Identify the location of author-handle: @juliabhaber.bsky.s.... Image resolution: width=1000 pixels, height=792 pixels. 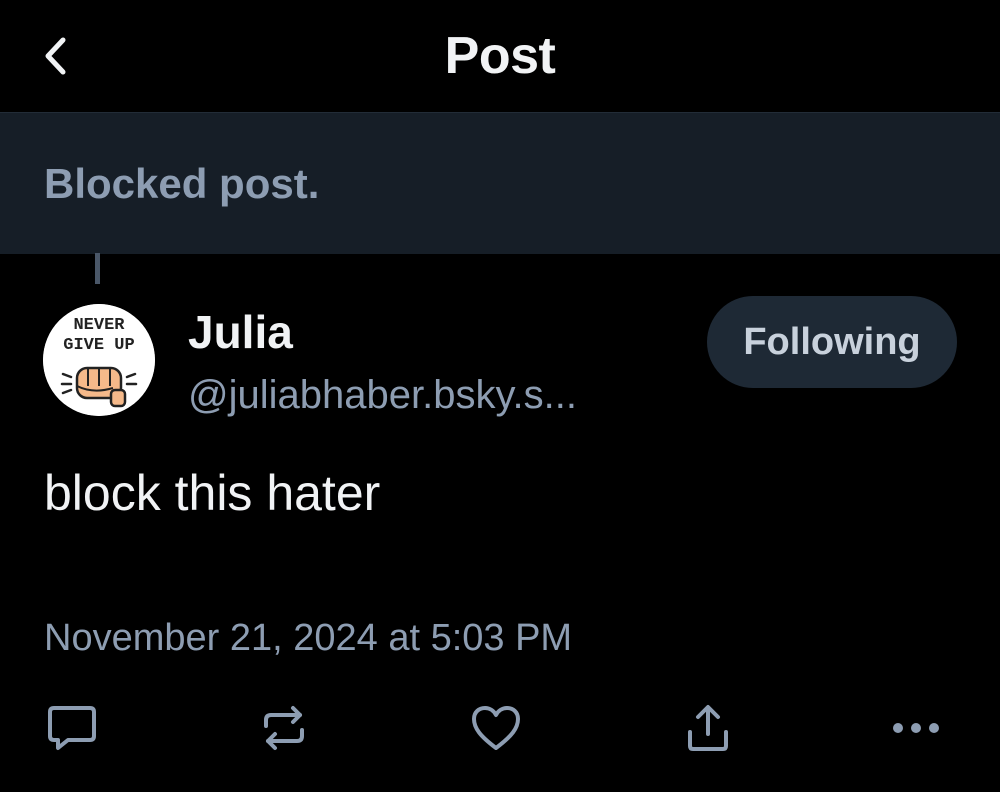
(382, 395).